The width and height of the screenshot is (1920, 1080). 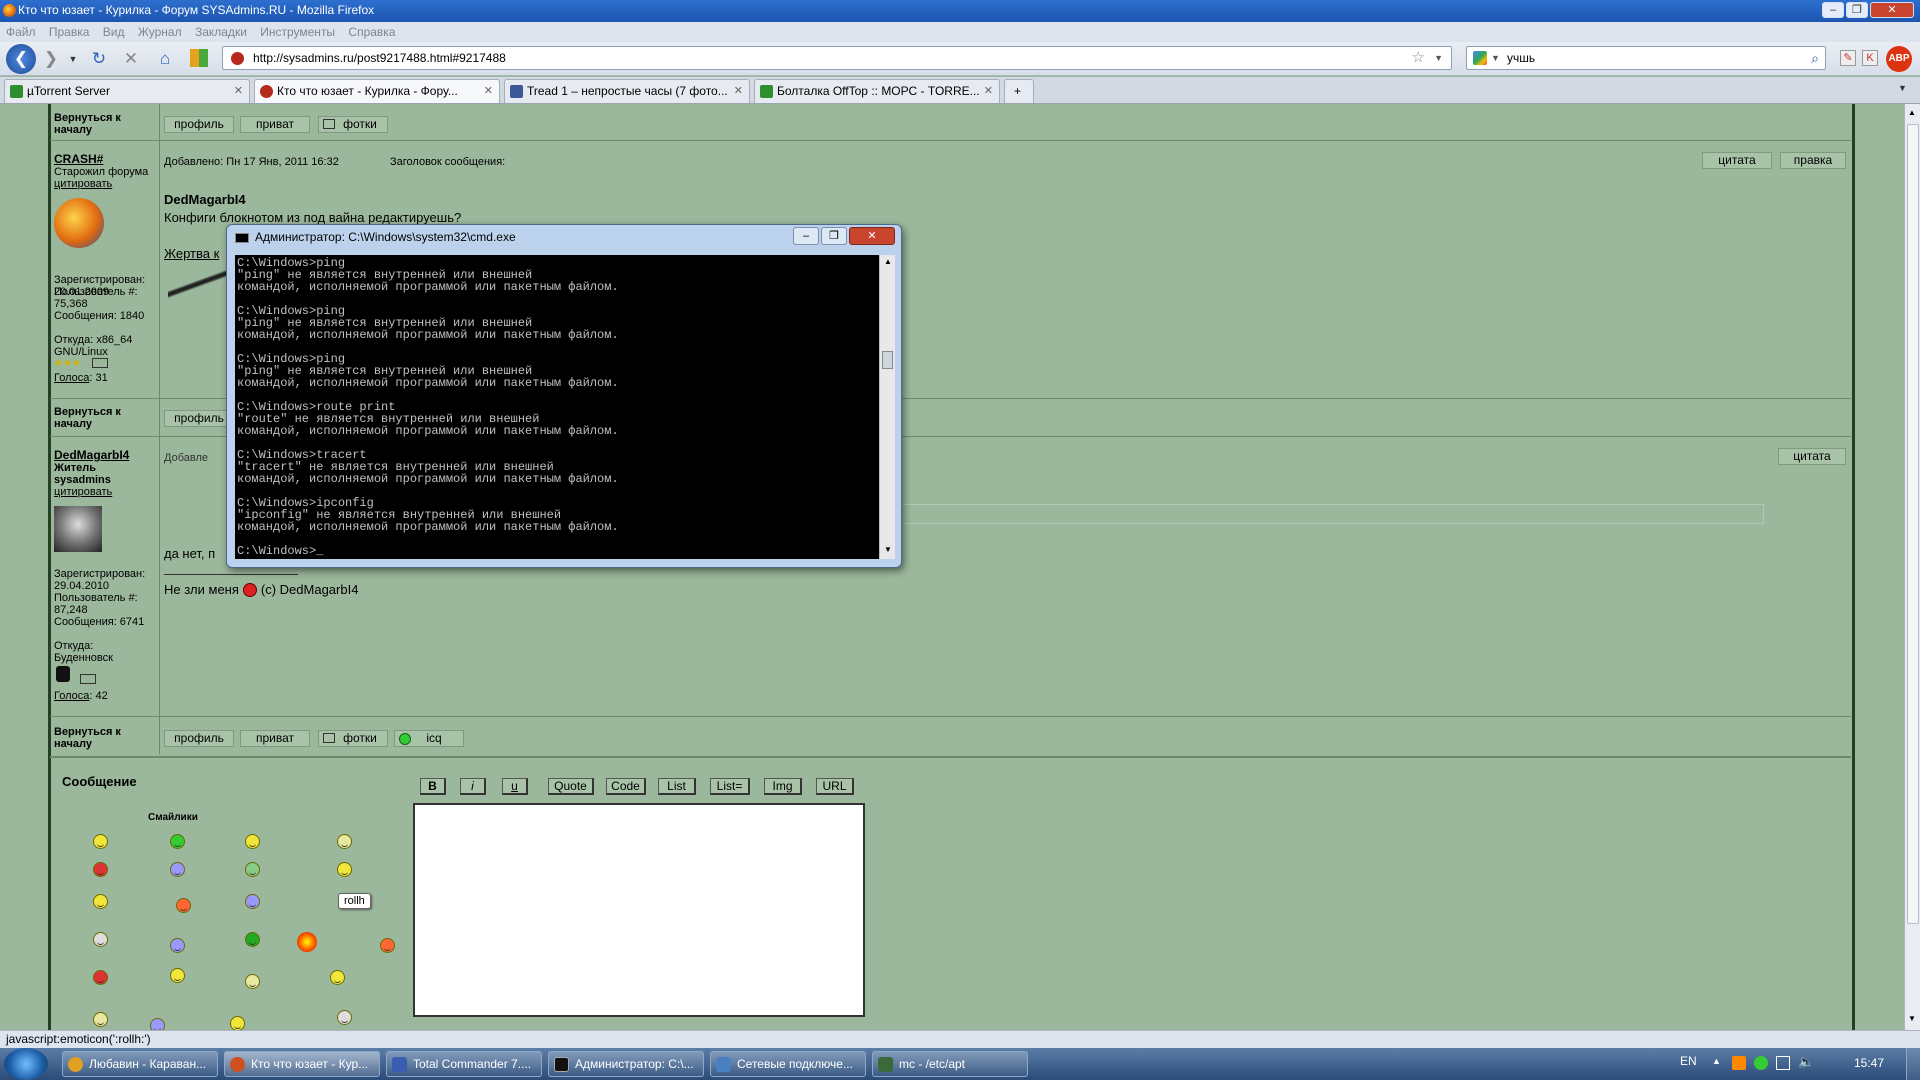 I want to click on post-author-crash: CRASH#, so click(x=78, y=159).